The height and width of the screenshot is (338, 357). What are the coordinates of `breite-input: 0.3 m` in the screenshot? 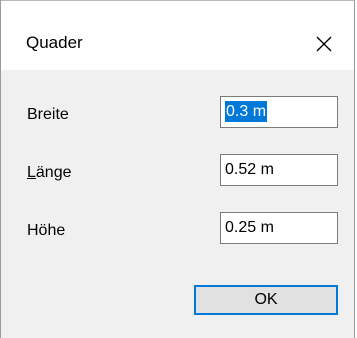 It's located at (279, 112).